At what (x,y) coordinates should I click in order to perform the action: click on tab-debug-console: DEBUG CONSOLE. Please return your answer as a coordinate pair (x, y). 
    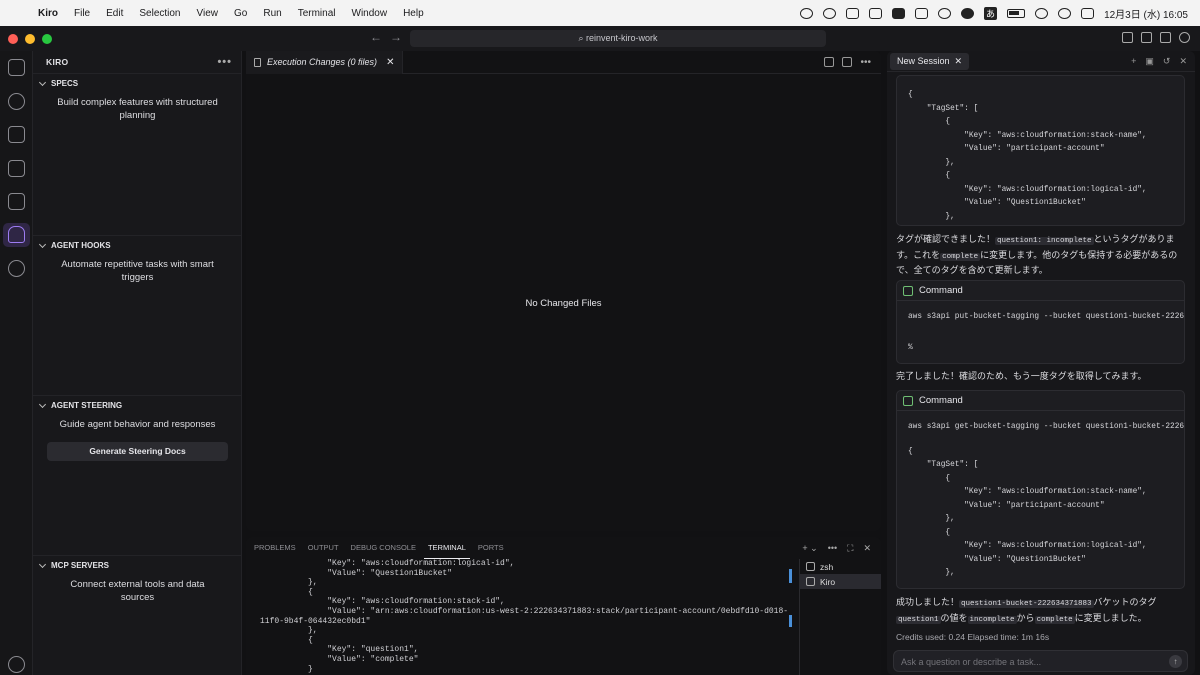
    Looking at the image, I should click on (383, 548).